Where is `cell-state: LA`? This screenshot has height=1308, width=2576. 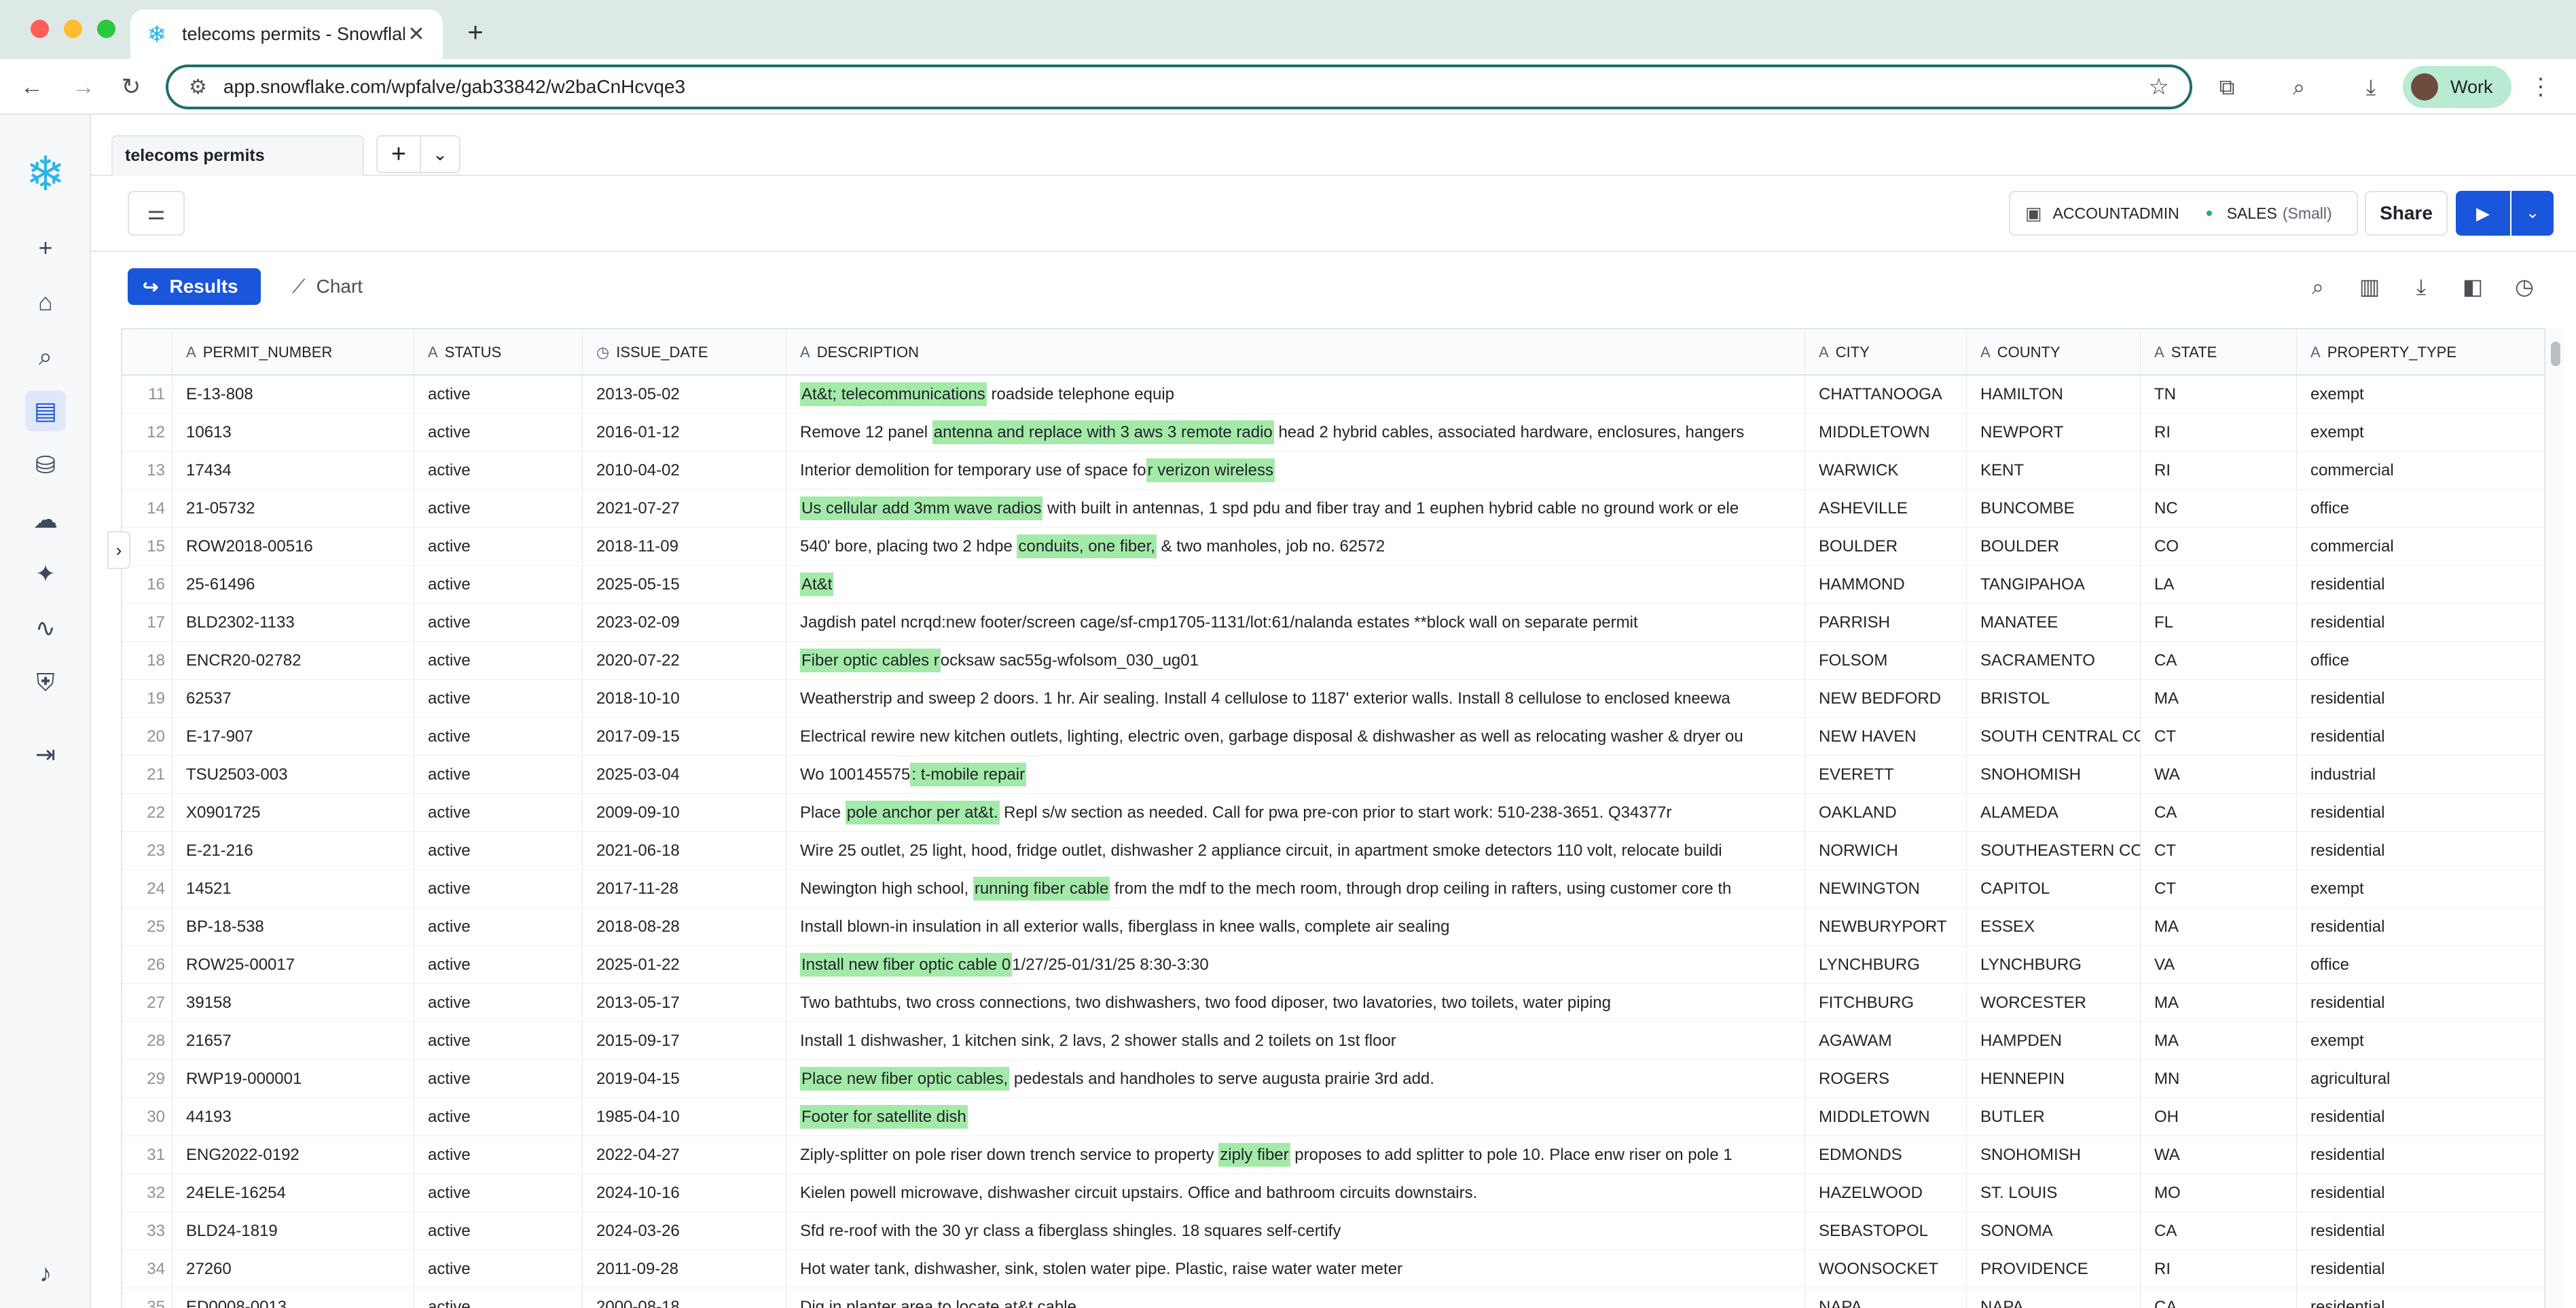
cell-state: LA is located at coordinates (2219, 584).